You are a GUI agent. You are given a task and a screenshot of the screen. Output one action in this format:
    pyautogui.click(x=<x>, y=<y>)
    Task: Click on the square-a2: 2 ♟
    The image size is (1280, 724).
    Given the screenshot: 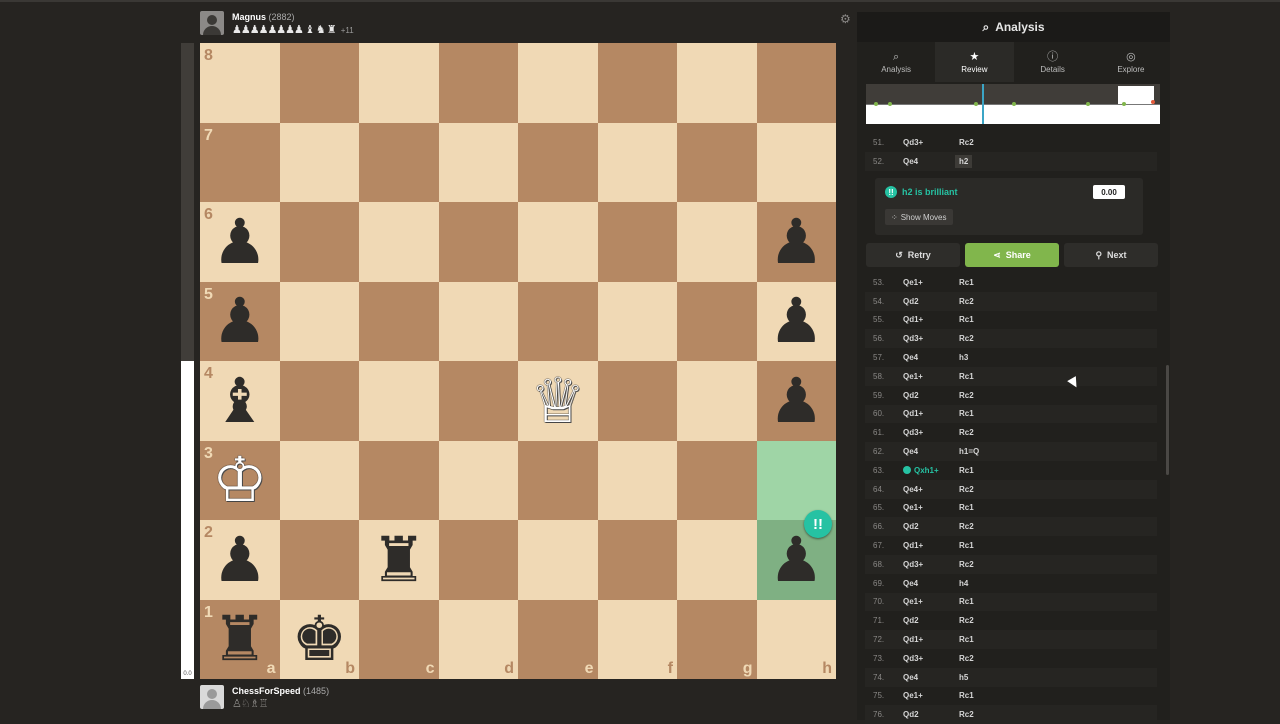 What is the action you would take?
    pyautogui.click(x=240, y=560)
    